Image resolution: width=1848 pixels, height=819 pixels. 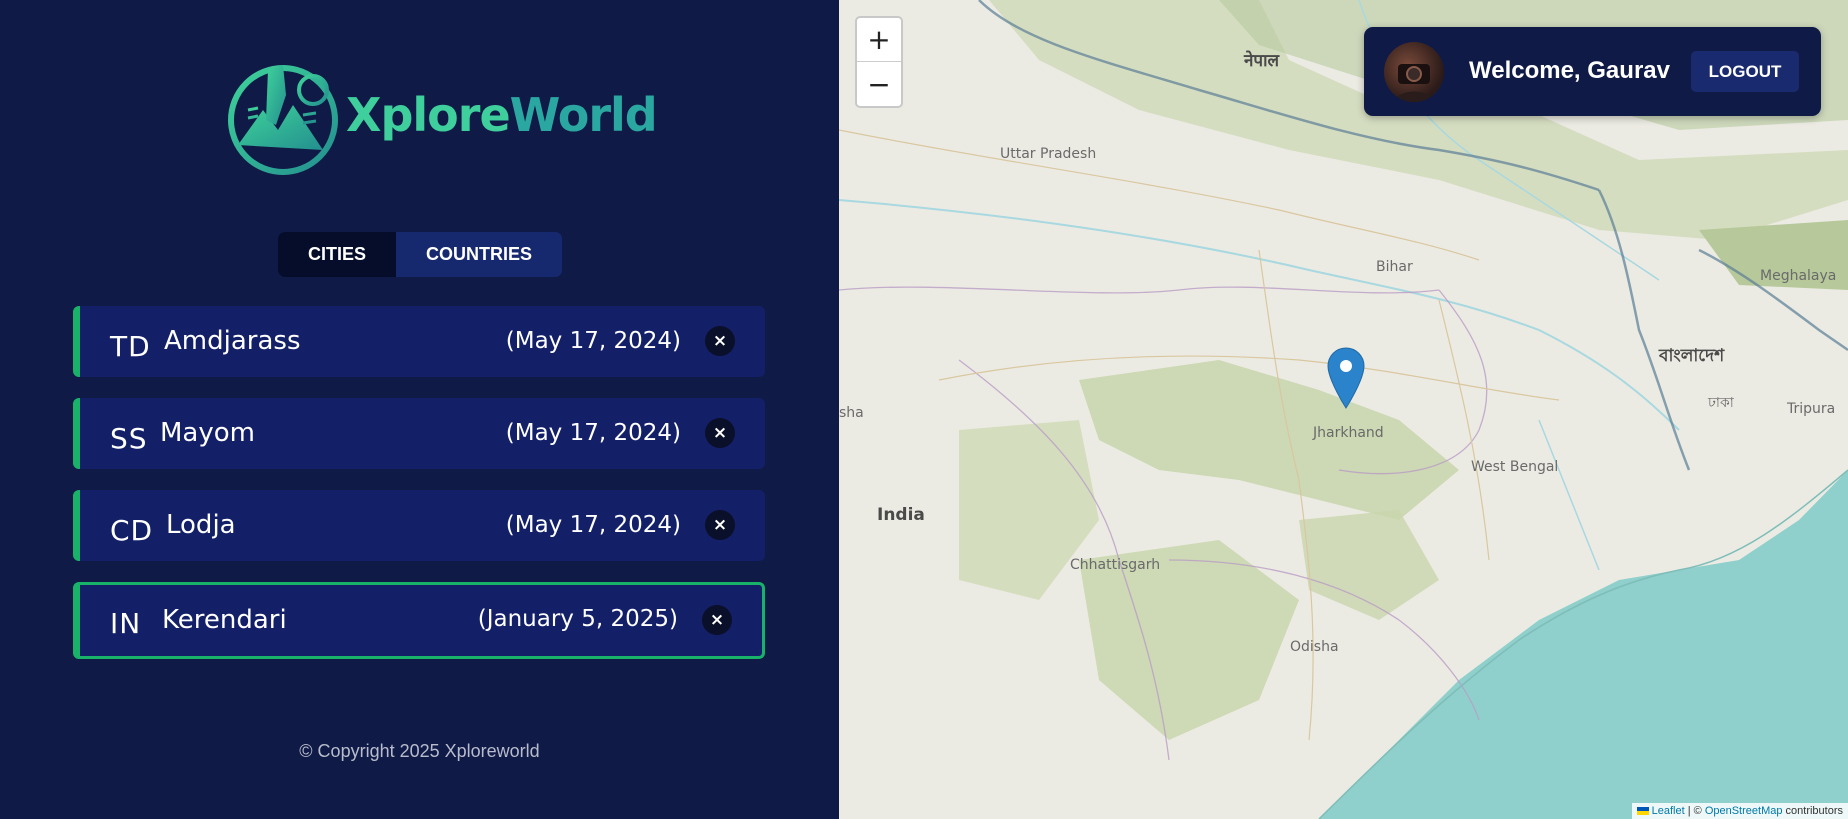 What do you see at coordinates (577, 619) in the screenshot?
I see `visit-date: (January 5, 2025)` at bounding box center [577, 619].